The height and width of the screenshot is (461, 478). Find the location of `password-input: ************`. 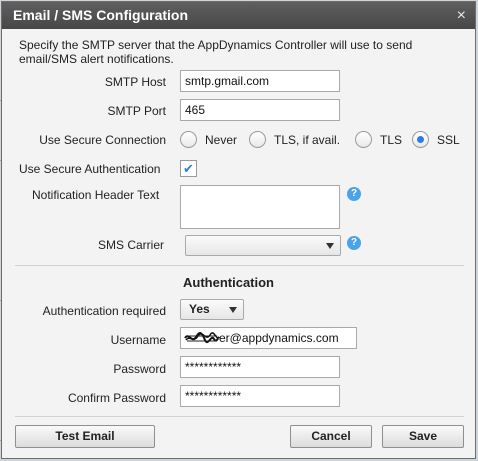

password-input: ************ is located at coordinates (260, 367).